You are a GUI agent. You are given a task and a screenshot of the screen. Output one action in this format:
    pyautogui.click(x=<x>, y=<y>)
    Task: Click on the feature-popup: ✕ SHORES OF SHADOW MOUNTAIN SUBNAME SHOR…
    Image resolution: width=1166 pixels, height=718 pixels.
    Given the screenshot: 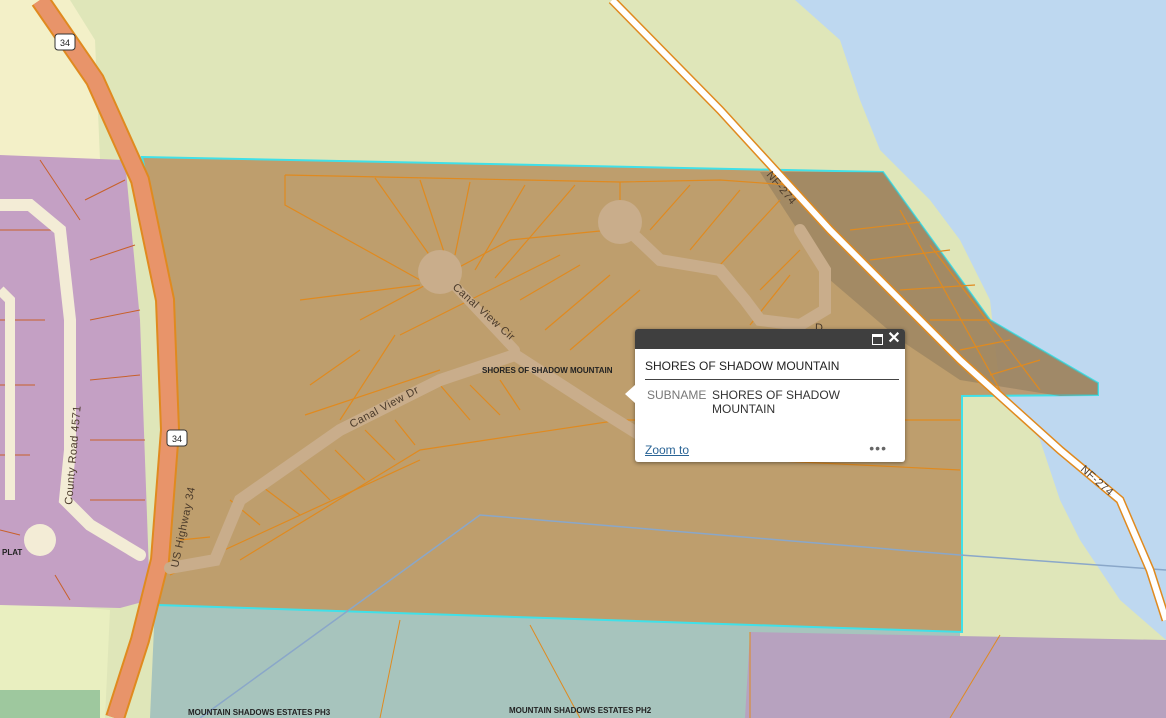 What is the action you would take?
    pyautogui.click(x=765, y=395)
    